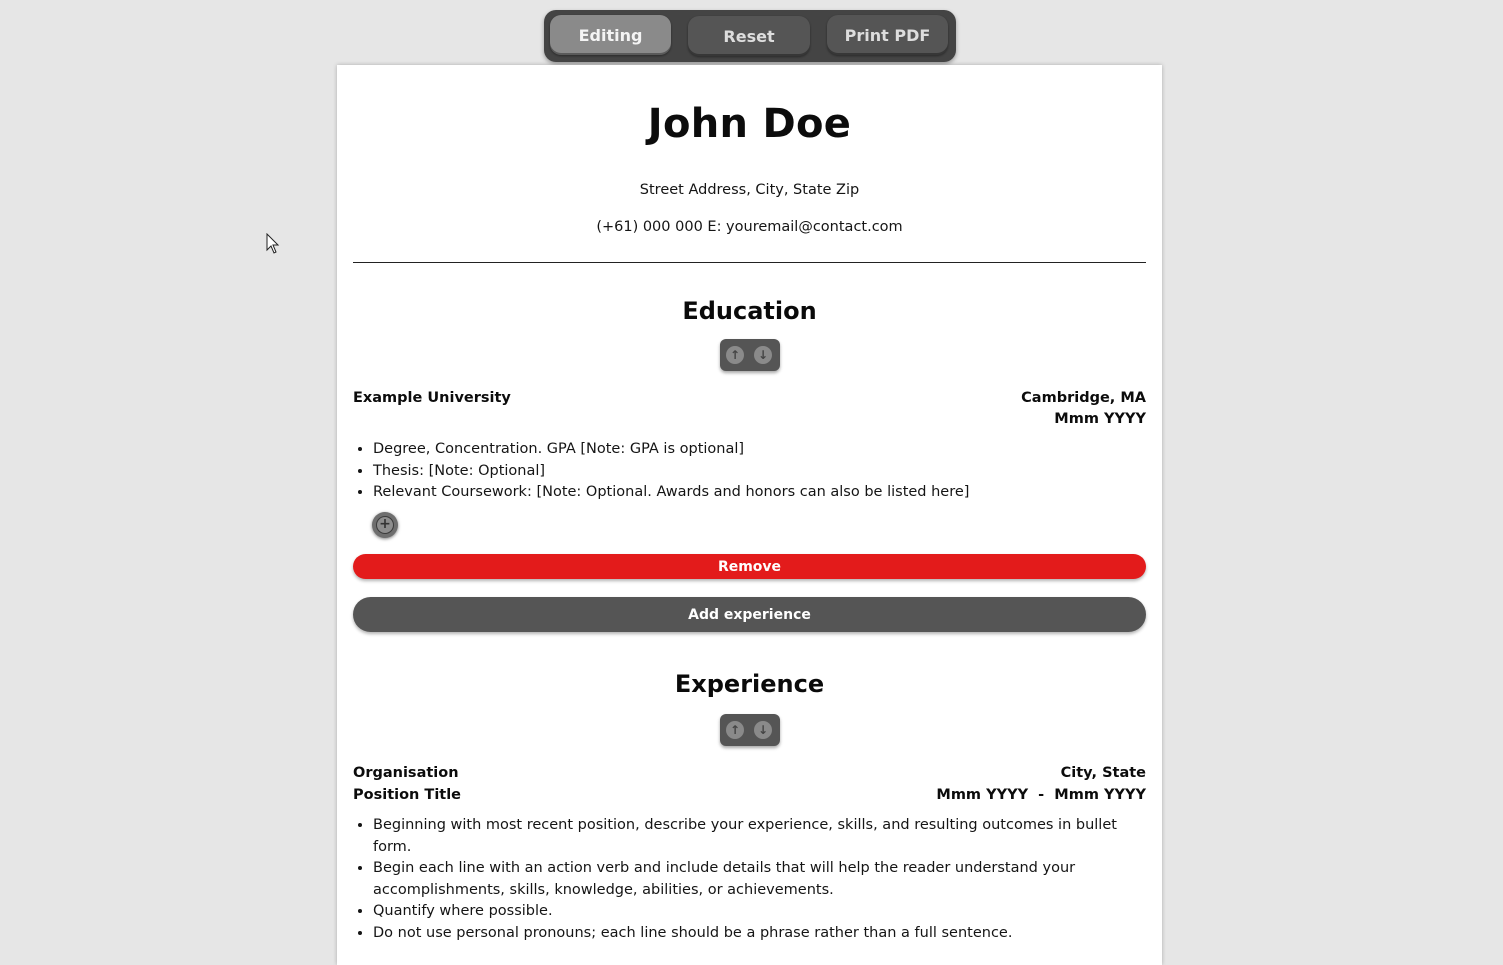  Describe the element at coordinates (749, 614) in the screenshot. I see `add-experience-button: Add experience` at that location.